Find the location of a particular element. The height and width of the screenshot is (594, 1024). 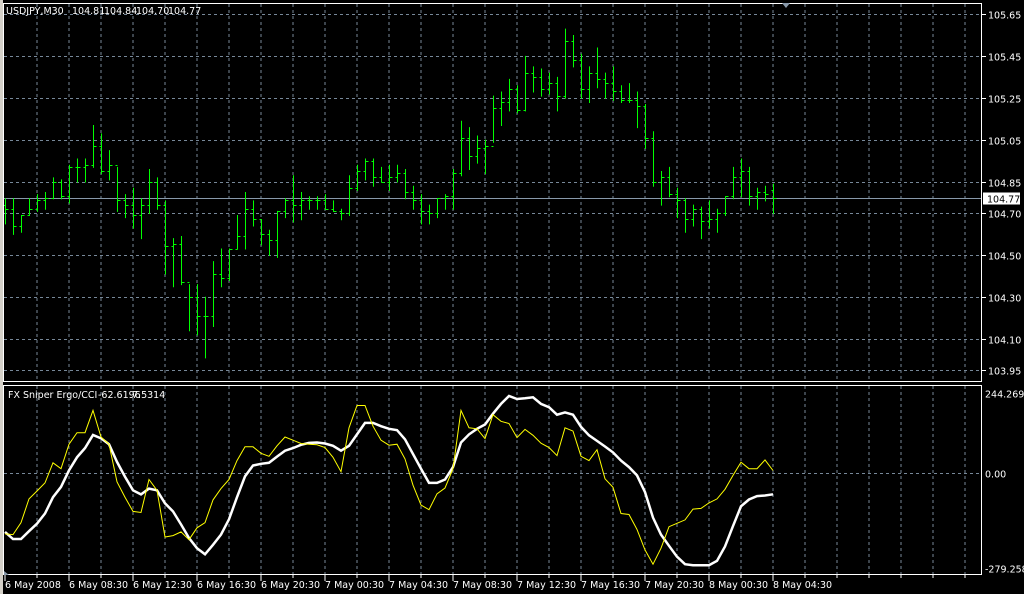

indicator-axis-label: -279.258 is located at coordinates (1004, 570).